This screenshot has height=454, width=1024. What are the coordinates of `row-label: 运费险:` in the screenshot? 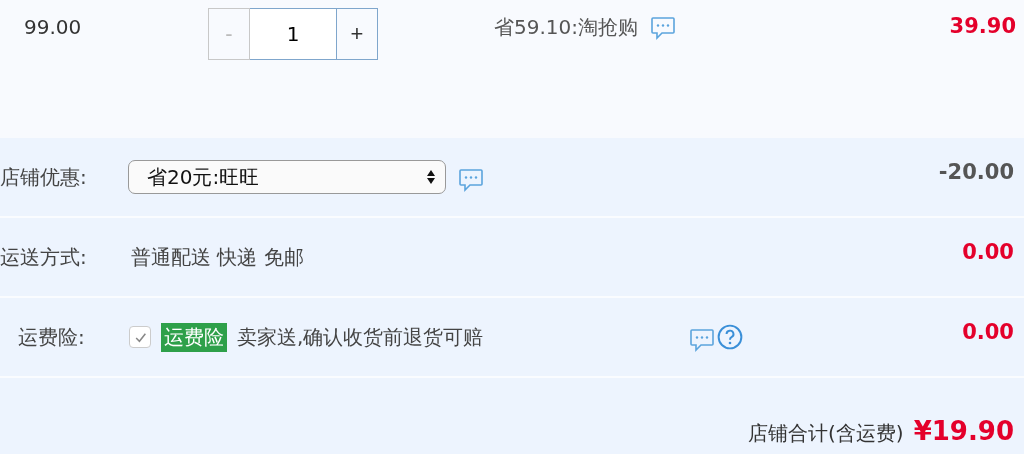 It's located at (51, 337).